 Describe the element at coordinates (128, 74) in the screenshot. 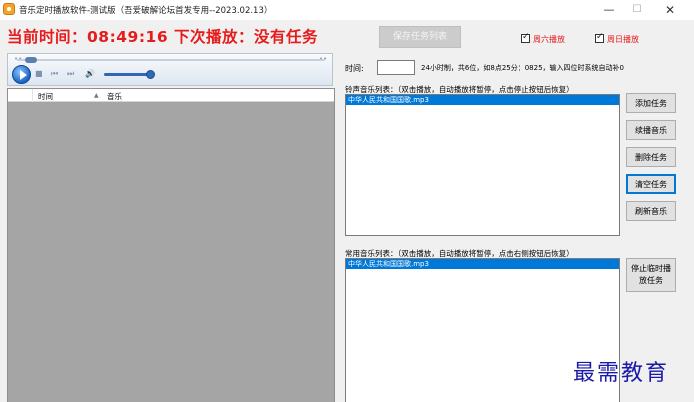

I see `volume-slider` at that location.